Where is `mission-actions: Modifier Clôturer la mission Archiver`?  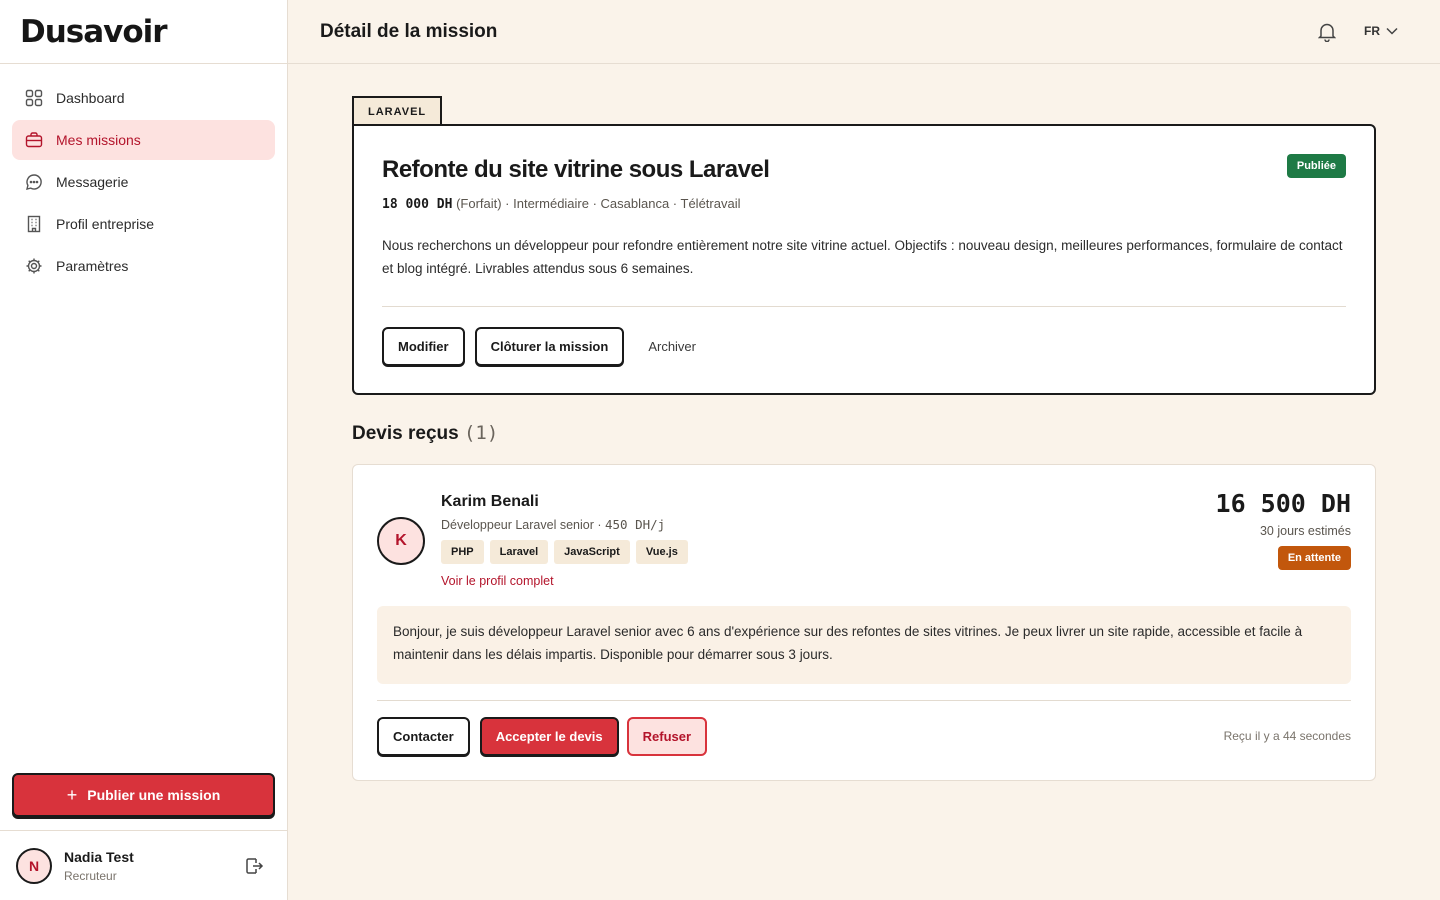 mission-actions: Modifier Clôturer la mission Archiver is located at coordinates (864, 346).